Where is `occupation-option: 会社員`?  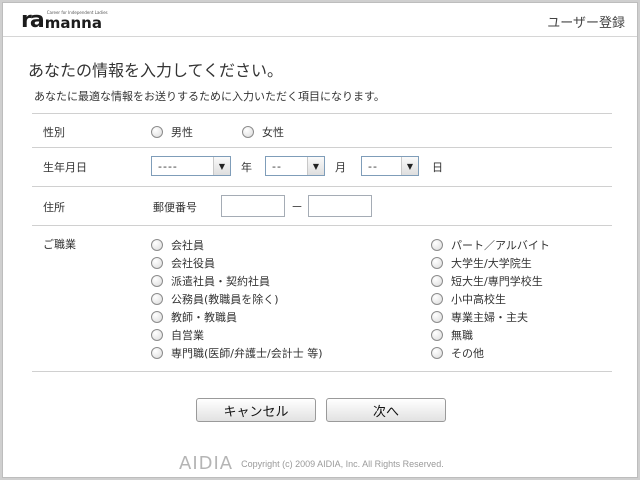
occupation-option: 会社員 is located at coordinates (177, 245).